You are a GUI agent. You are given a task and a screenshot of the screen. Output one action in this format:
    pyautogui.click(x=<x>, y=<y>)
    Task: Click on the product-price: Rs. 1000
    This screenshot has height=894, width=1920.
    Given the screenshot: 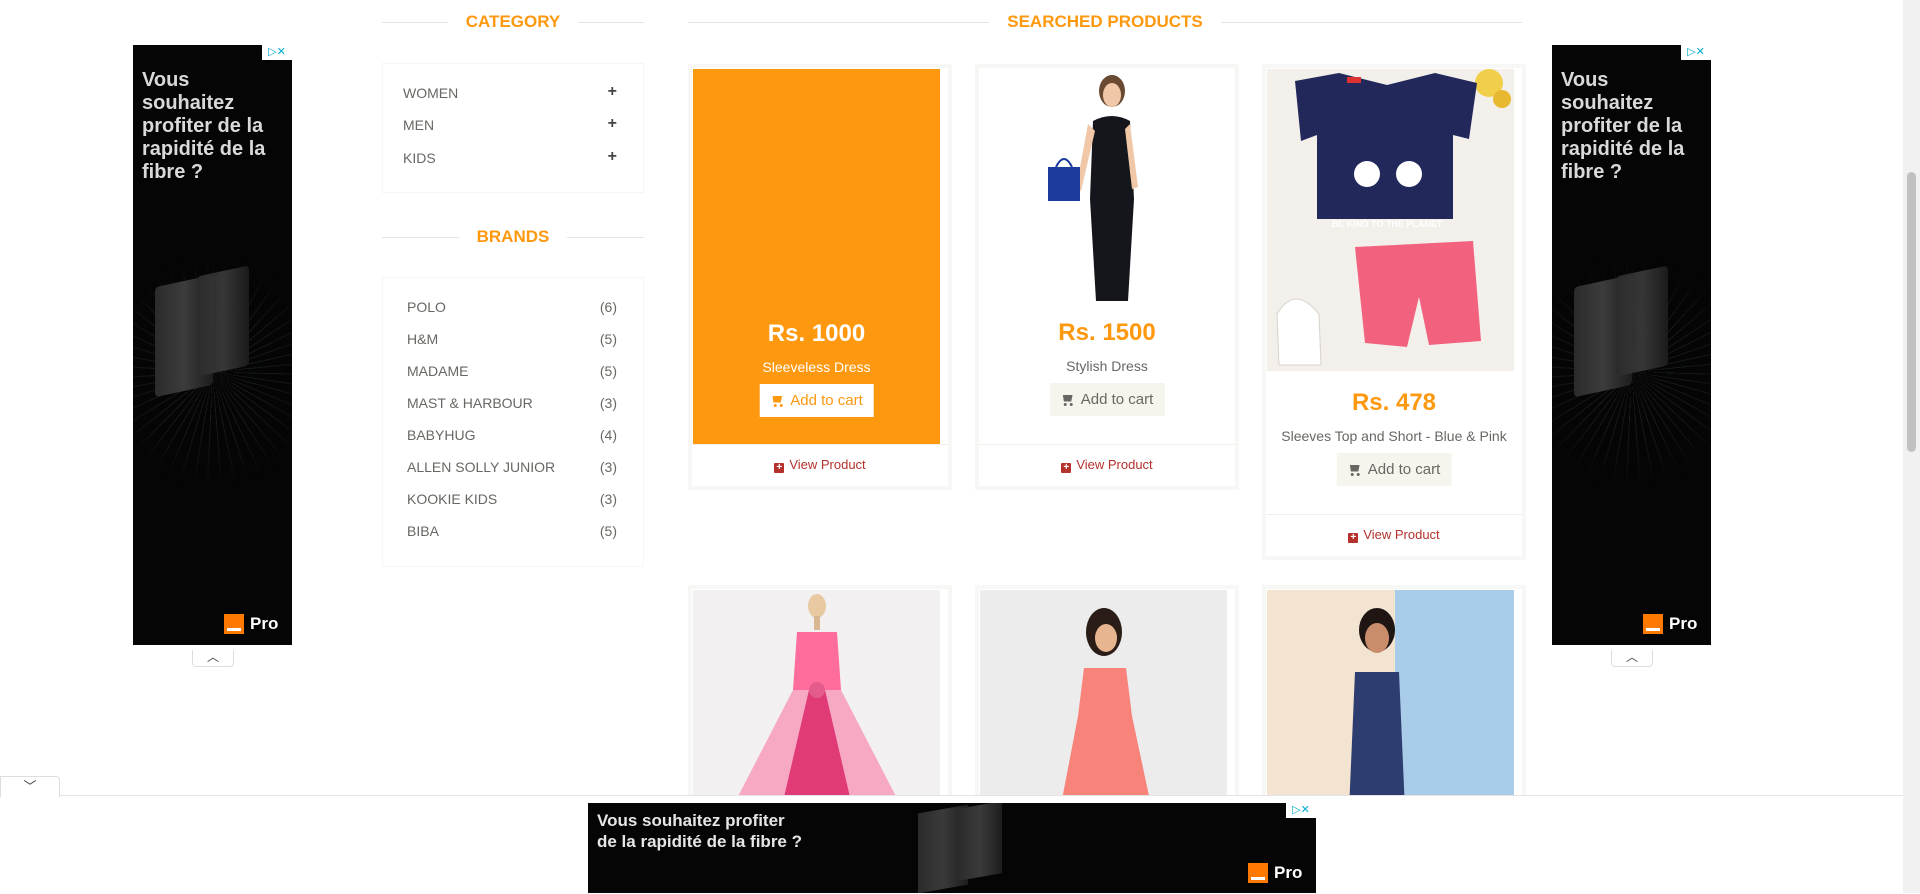 What is the action you would take?
    pyautogui.click(x=816, y=333)
    